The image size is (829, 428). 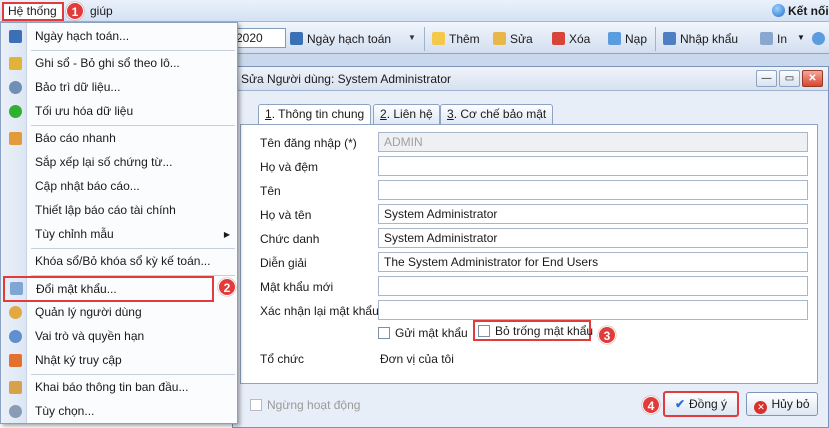 I want to click on menu-item-nhat-ky: Nhật ký truy cập, so click(x=119, y=360).